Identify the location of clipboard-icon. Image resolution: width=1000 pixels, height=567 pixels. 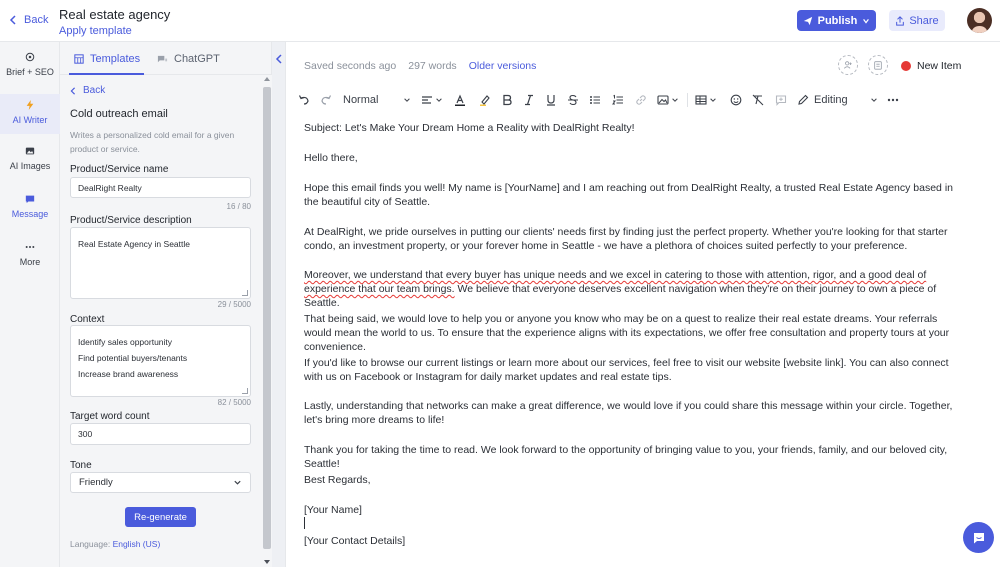
(878, 65).